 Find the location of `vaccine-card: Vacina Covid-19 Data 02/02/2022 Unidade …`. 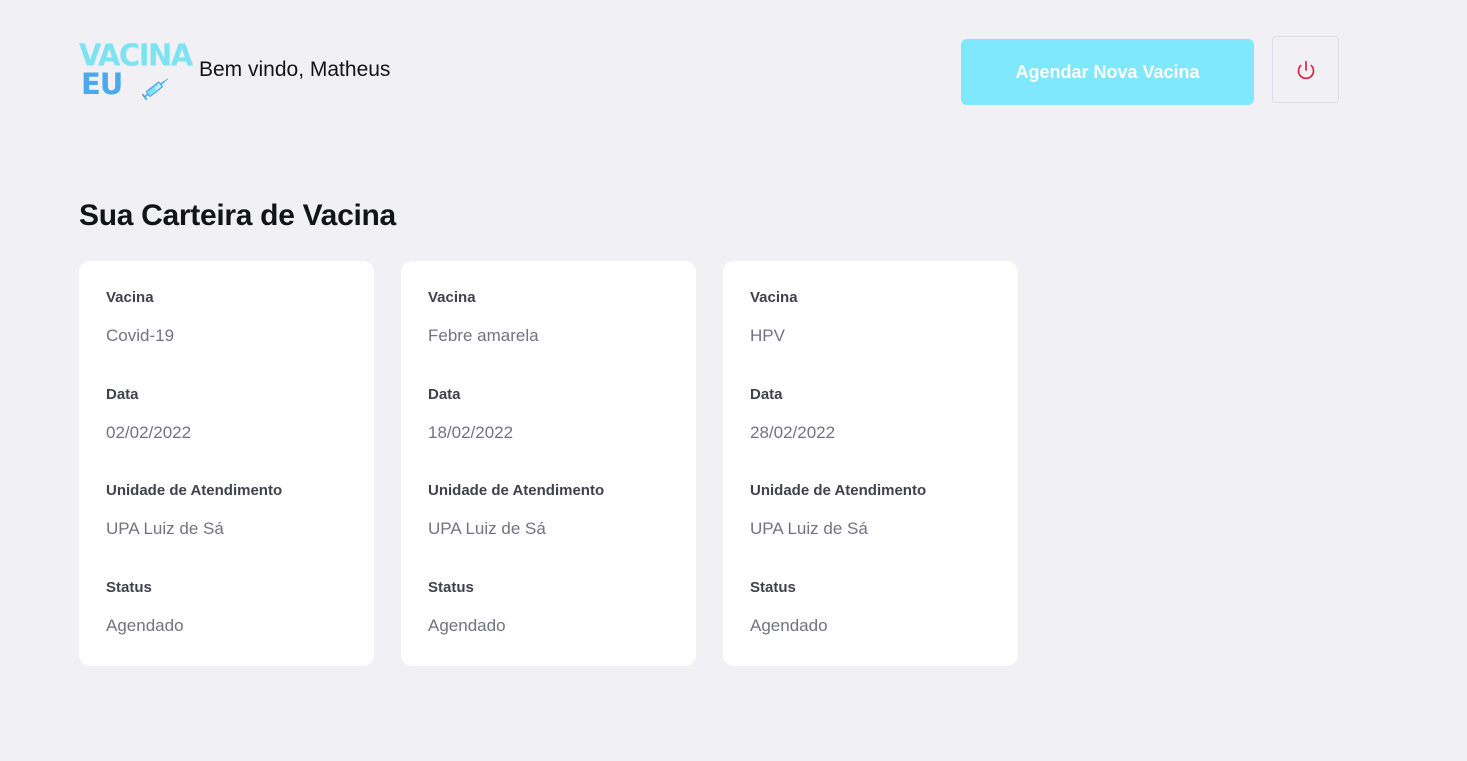

vaccine-card: Vacina Covid-19 Data 02/02/2022 Unidade … is located at coordinates (226, 463).